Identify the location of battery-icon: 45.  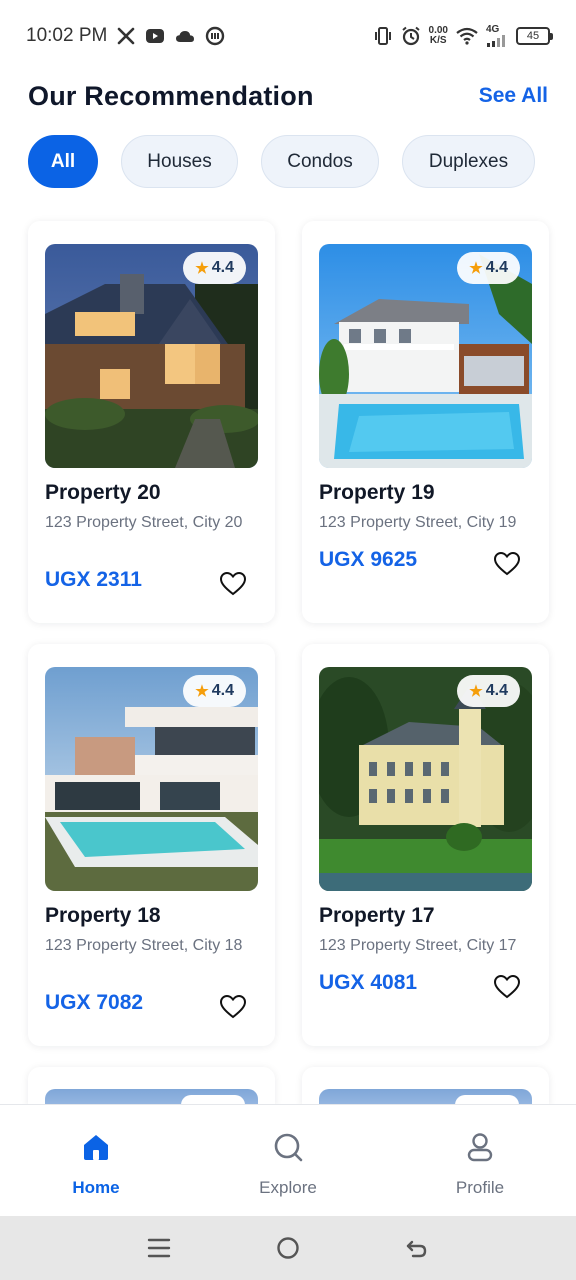
(534, 36).